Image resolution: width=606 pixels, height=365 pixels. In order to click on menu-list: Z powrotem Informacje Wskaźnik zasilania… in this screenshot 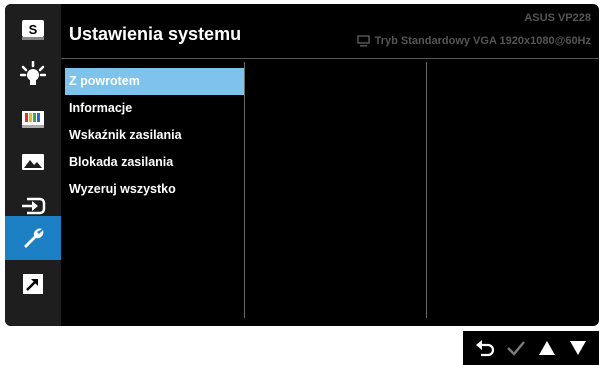, I will do `click(154, 135)`.